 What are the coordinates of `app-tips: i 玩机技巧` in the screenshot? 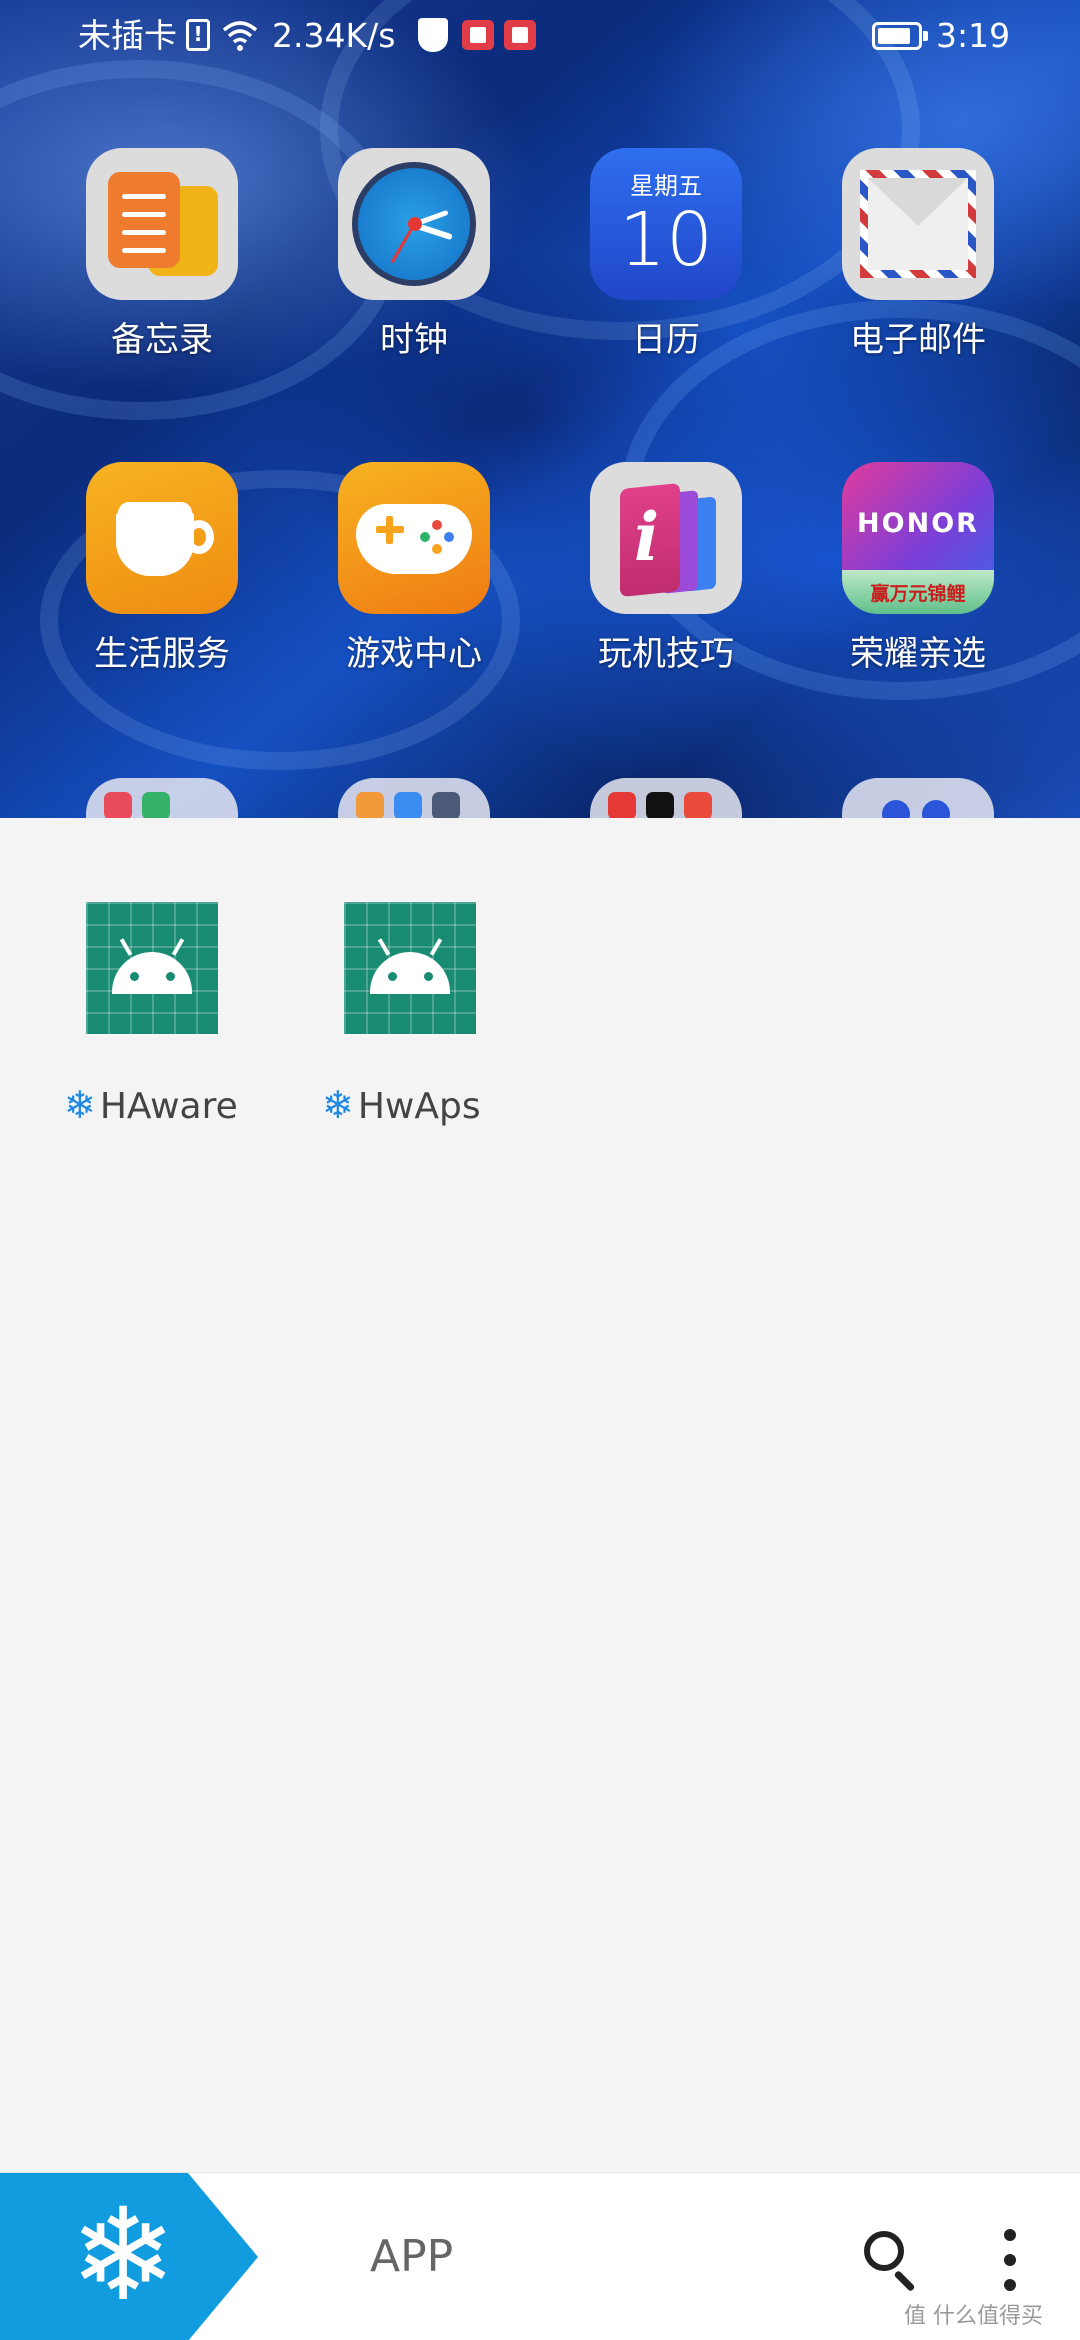 It's located at (666, 569).